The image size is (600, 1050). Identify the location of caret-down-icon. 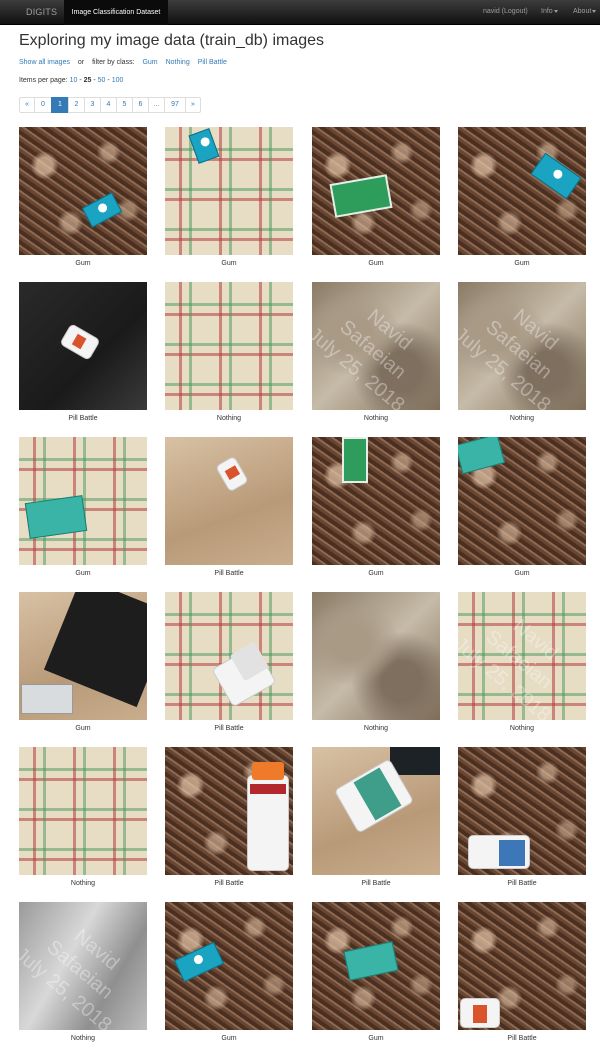
(555, 11).